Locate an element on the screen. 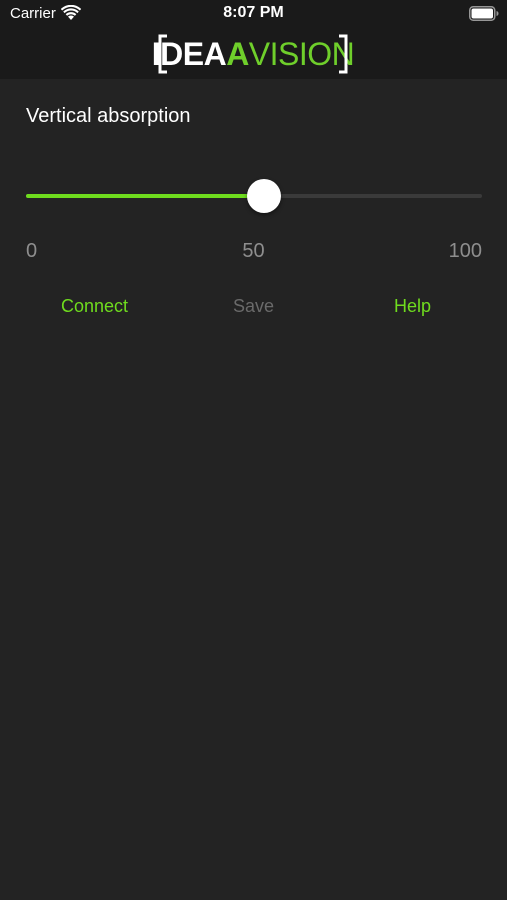  status-time: 8:07 PM is located at coordinates (253, 12).